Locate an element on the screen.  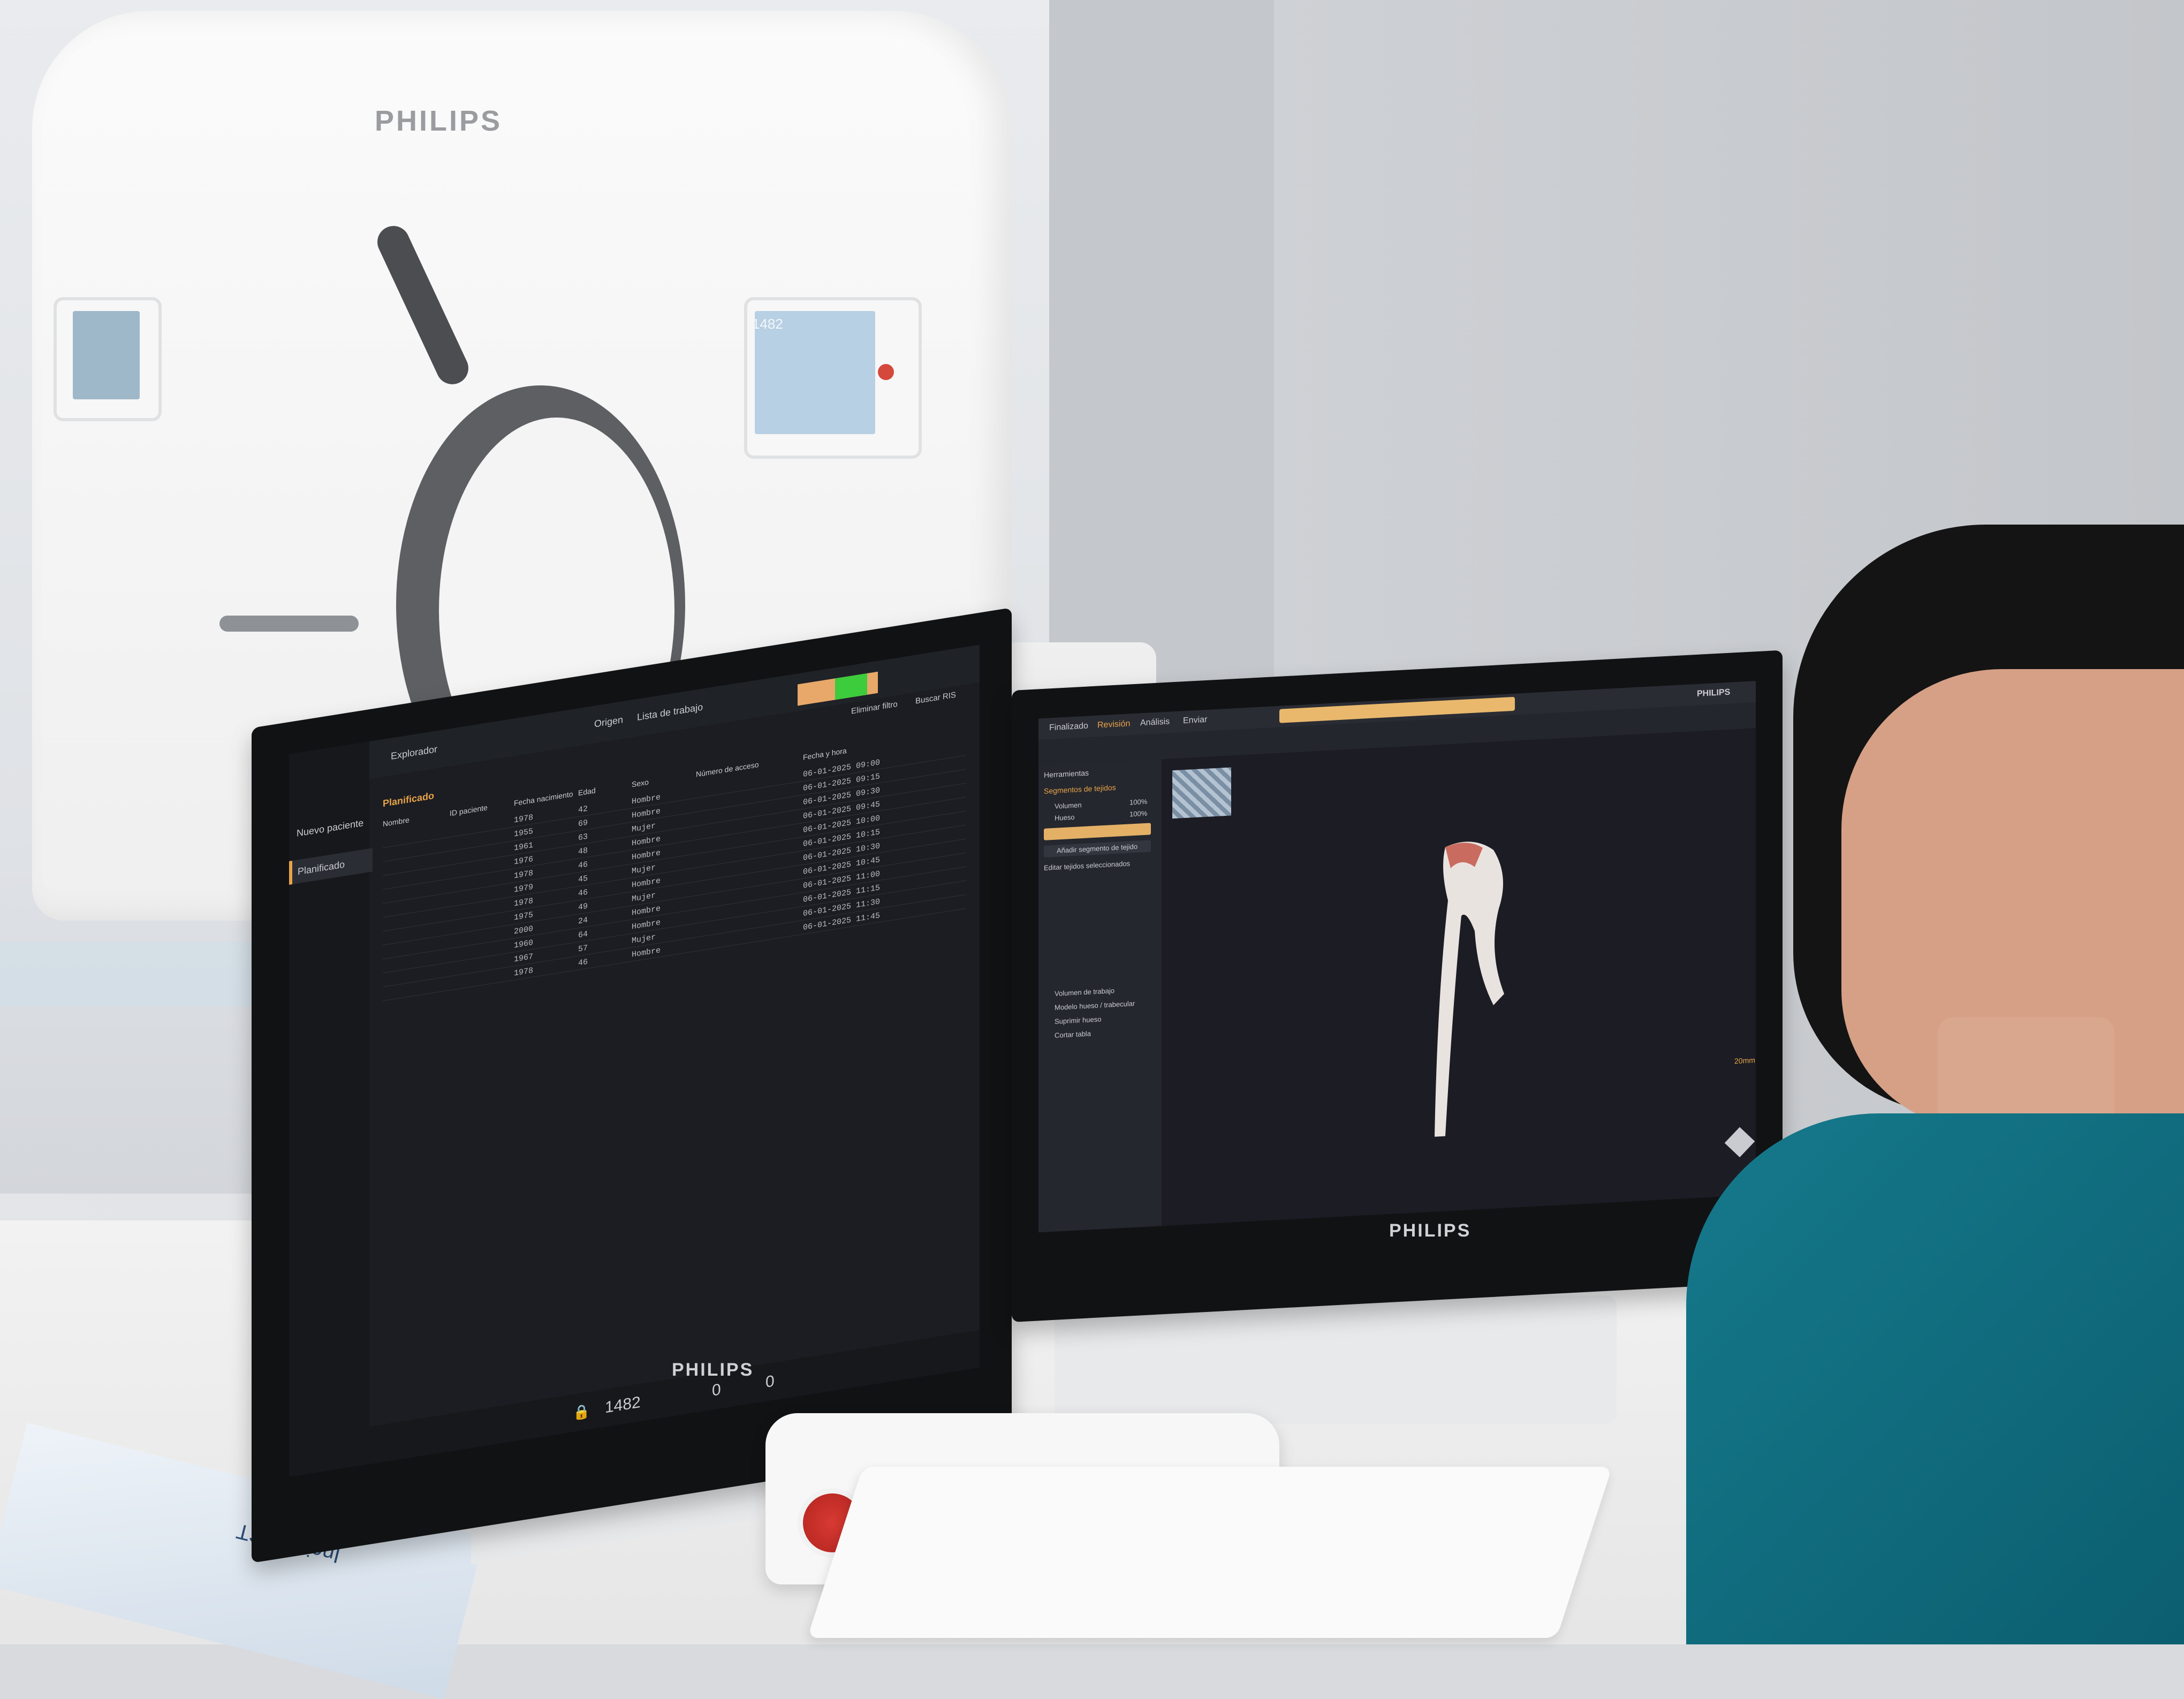
table-cell: 1976 is located at coordinates (524, 861).